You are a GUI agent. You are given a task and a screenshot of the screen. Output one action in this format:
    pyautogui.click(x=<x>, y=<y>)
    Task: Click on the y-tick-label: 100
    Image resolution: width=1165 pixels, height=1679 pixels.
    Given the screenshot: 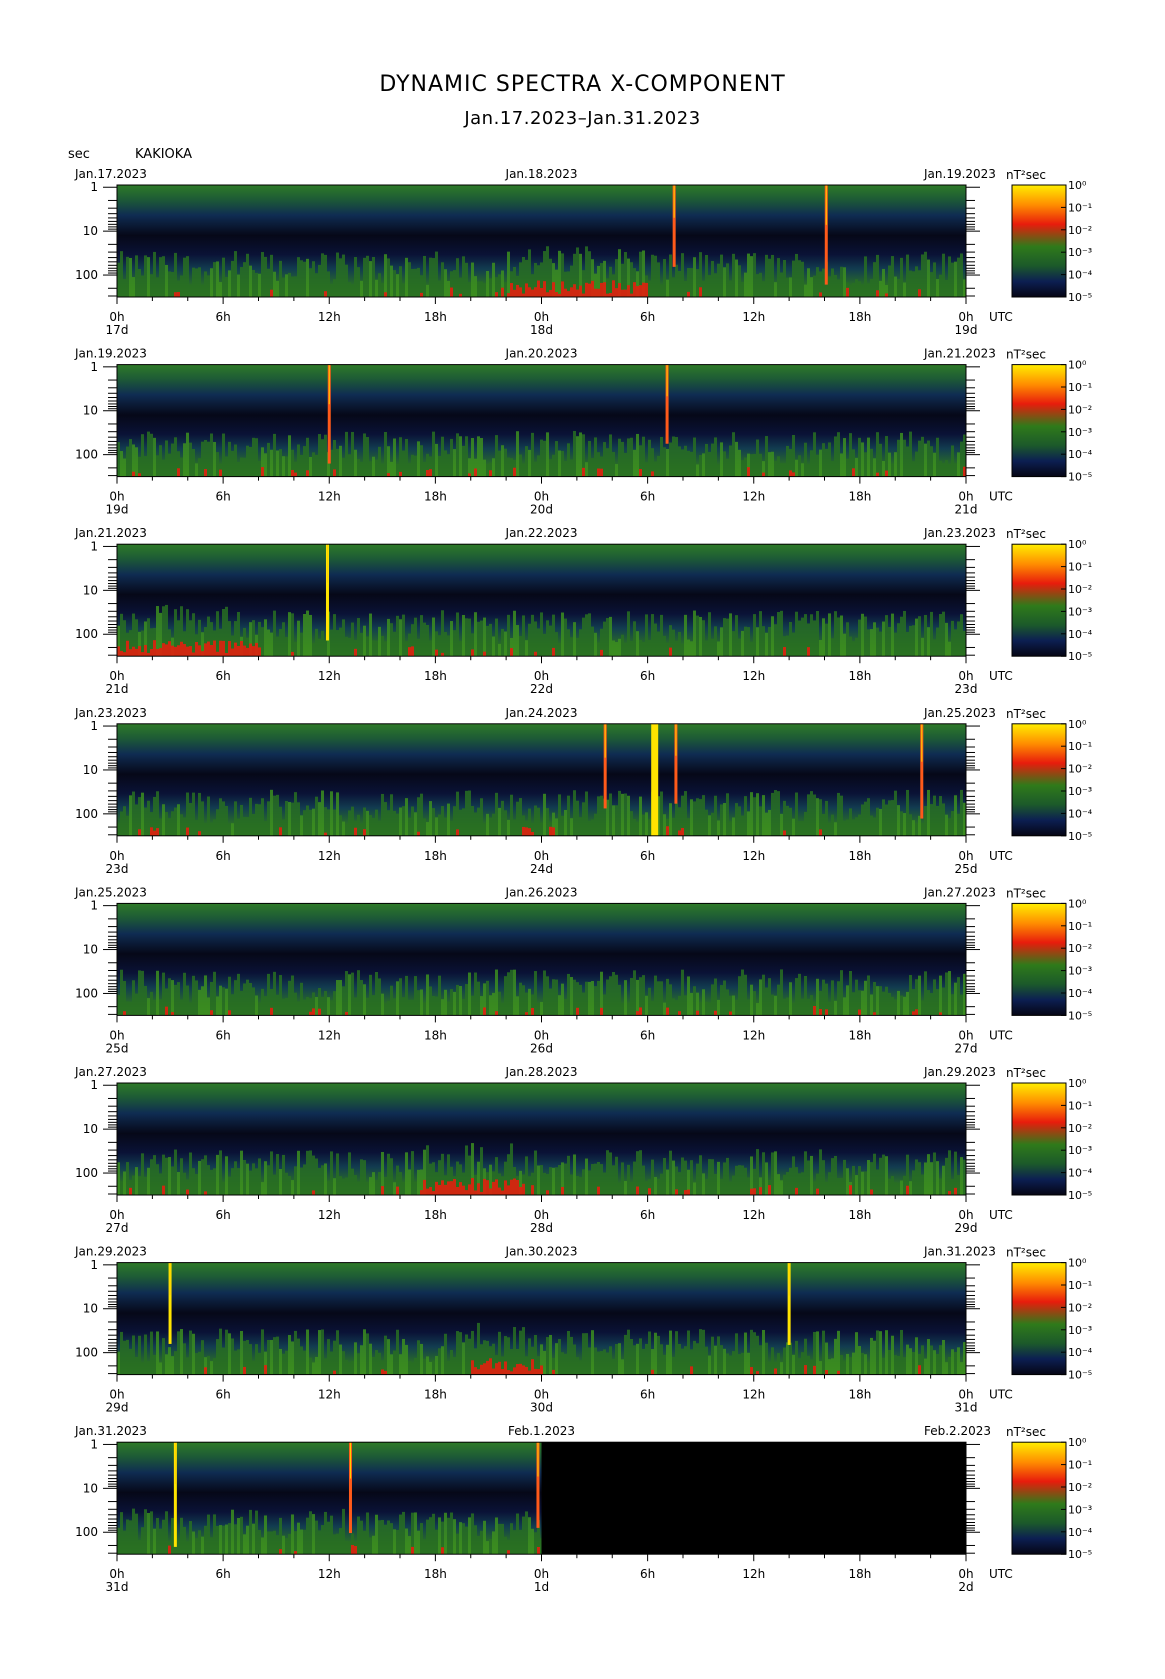 What is the action you would take?
    pyautogui.click(x=86, y=1353)
    